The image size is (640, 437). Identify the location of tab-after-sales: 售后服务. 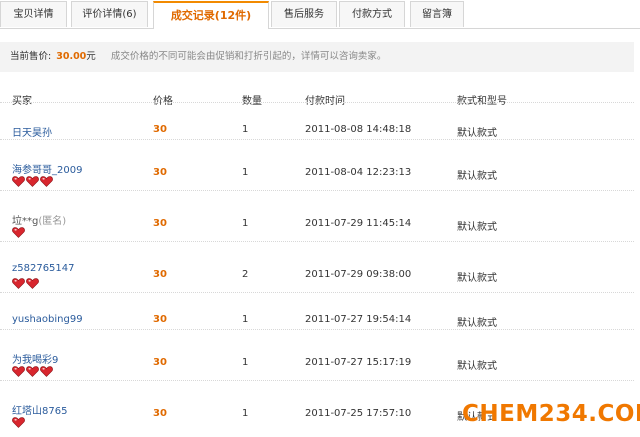
(304, 14).